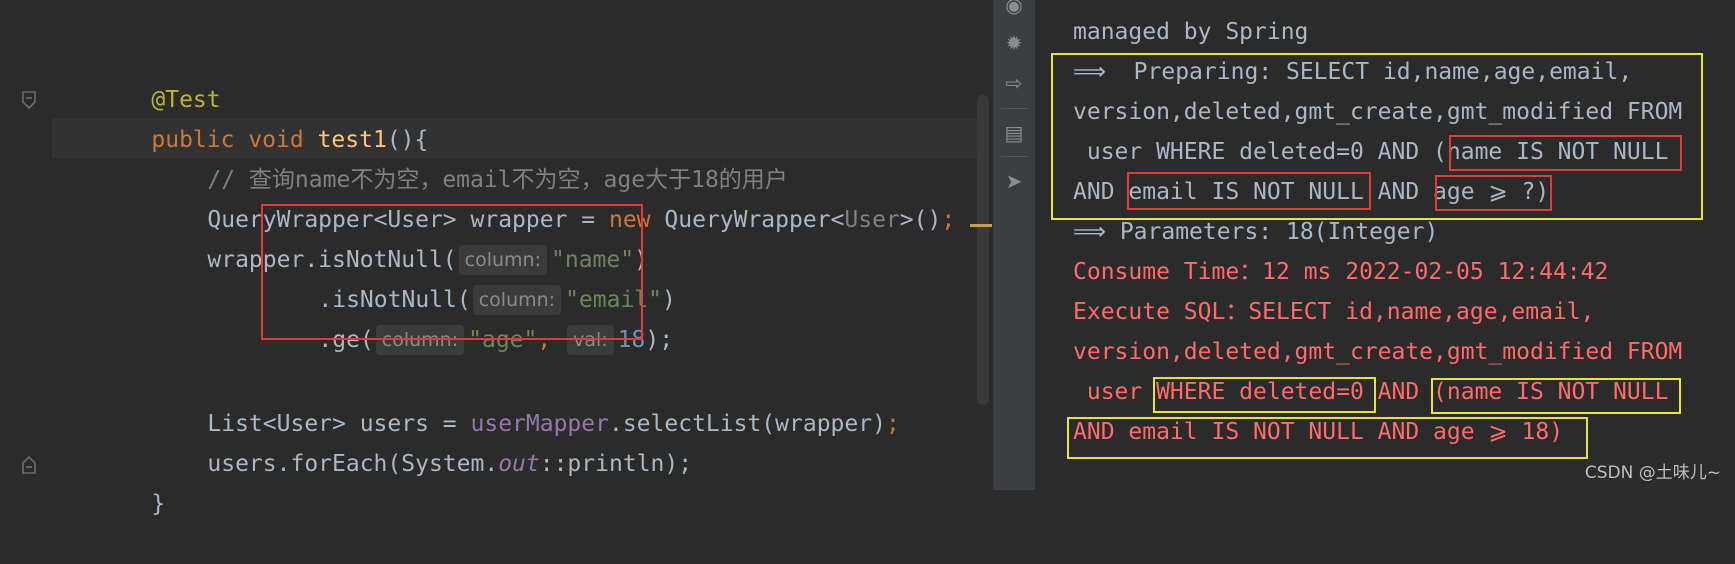 This screenshot has width=1735, height=564. I want to click on call-end: );, so click(659, 340).